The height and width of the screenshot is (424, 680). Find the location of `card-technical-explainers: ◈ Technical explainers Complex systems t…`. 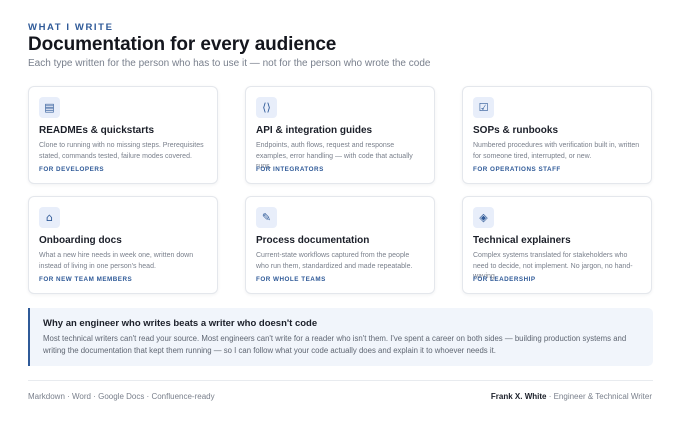

card-technical-explainers: ◈ Technical explainers Complex systems t… is located at coordinates (557, 245).